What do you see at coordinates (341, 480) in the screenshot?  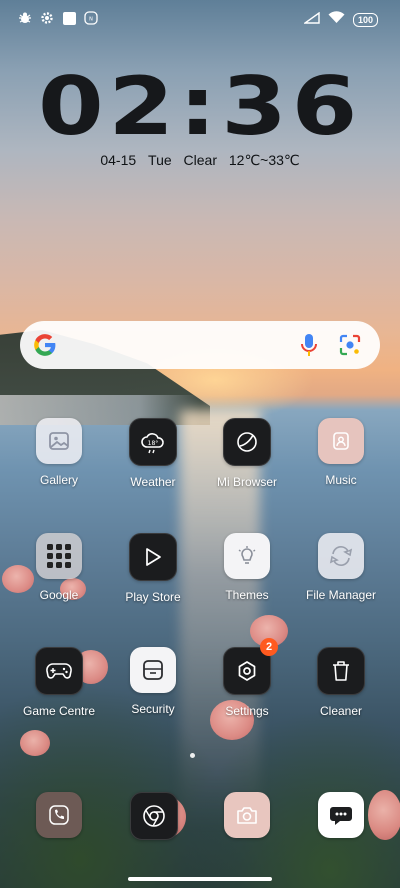 I see `app-label: Music` at bounding box center [341, 480].